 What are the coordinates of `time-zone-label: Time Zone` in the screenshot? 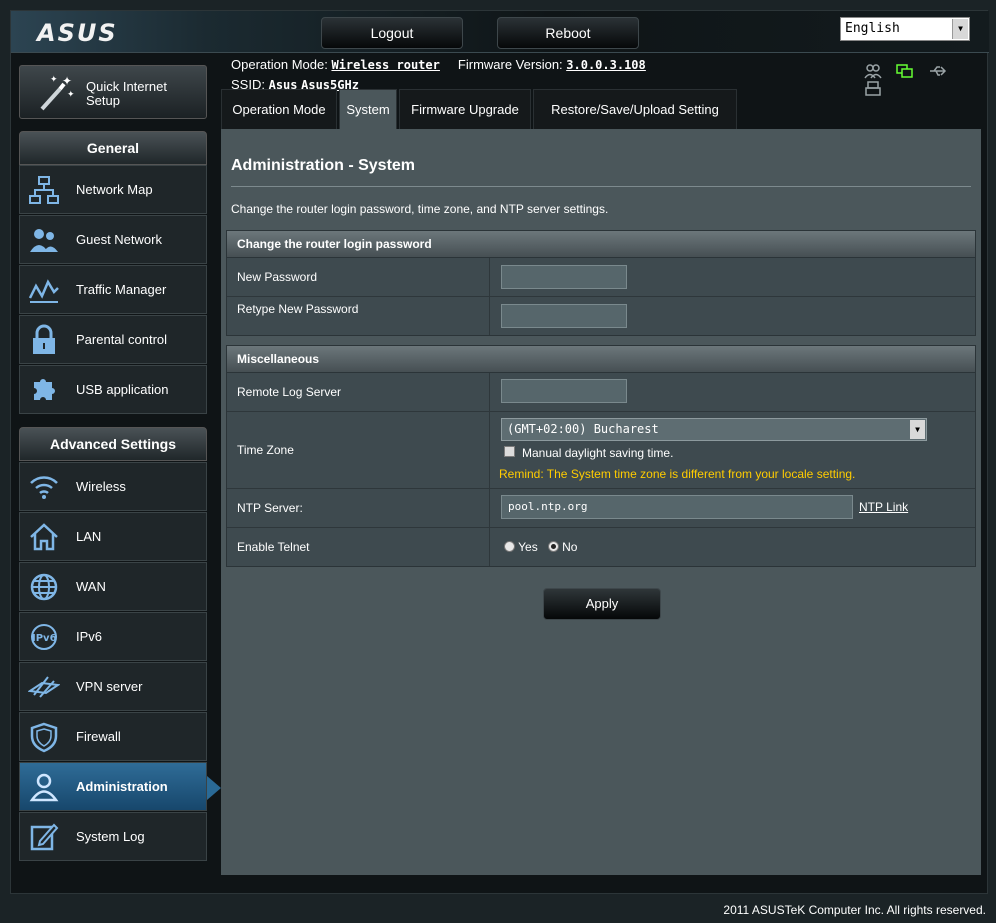 It's located at (265, 450).